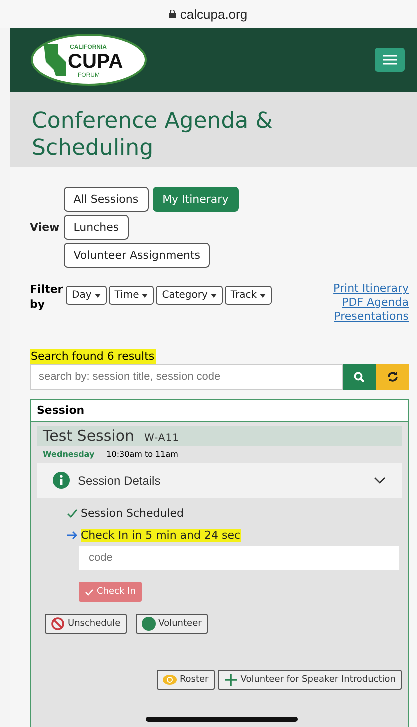 The height and width of the screenshot is (727, 417). Describe the element at coordinates (47, 297) in the screenshot. I see `filter-label: Filter by` at that location.